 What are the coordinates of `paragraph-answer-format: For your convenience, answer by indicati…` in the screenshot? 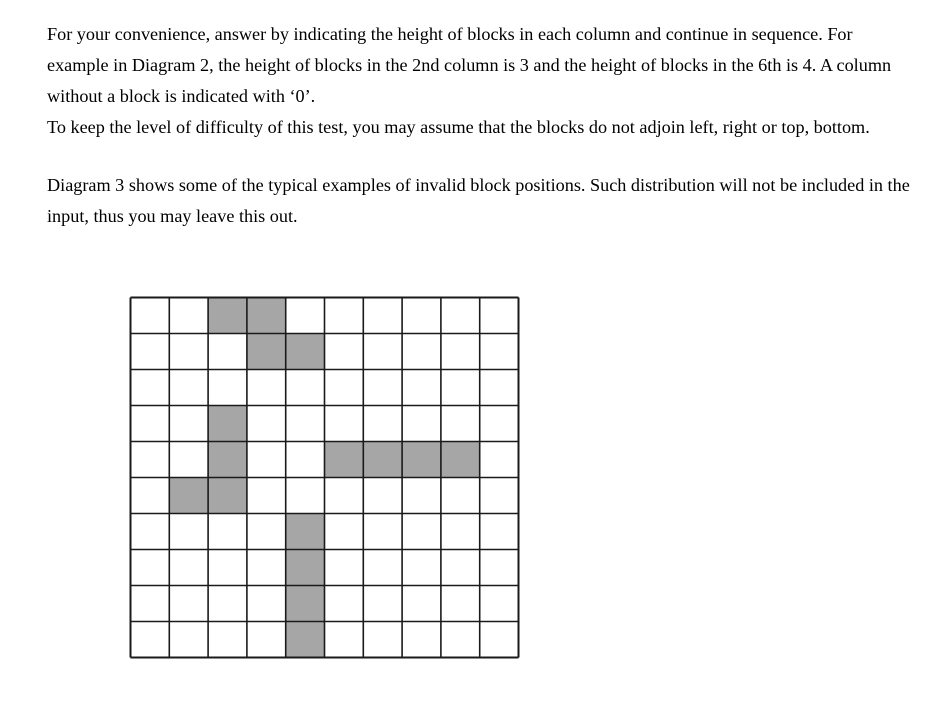 It's located at (469, 65).